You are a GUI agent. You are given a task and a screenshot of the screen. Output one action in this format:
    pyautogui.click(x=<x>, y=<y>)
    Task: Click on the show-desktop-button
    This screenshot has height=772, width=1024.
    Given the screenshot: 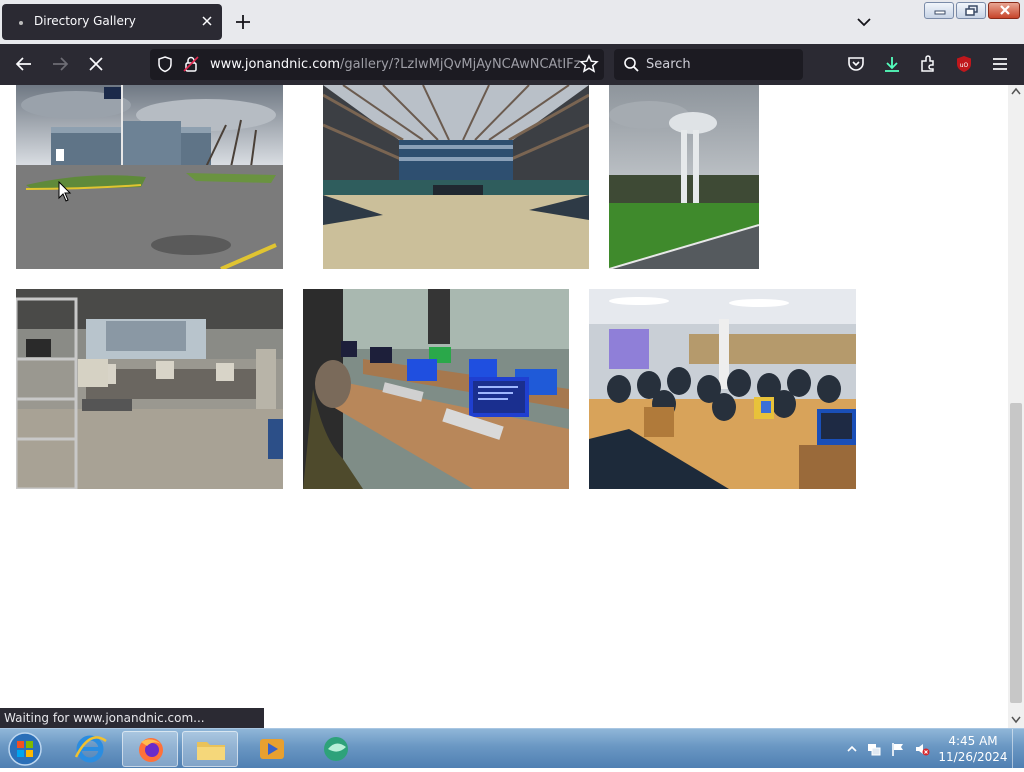 What is the action you would take?
    pyautogui.click(x=1018, y=749)
    